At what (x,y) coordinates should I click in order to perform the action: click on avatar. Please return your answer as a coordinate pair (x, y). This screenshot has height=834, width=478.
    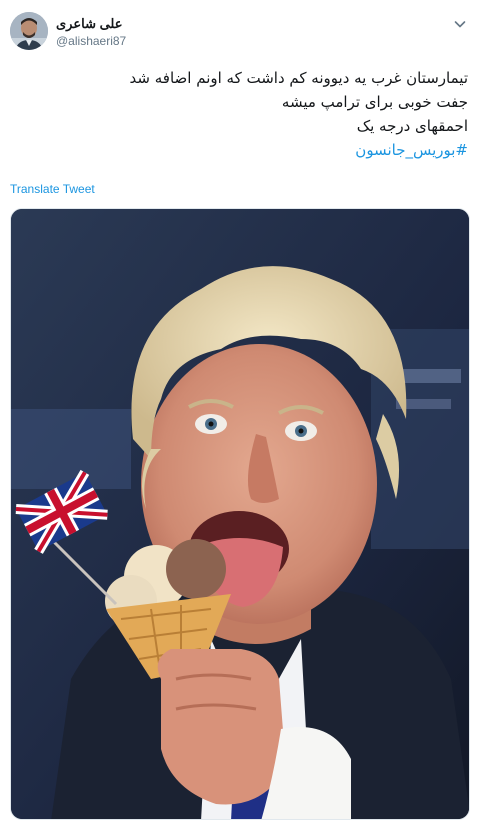
    Looking at the image, I should click on (29, 31).